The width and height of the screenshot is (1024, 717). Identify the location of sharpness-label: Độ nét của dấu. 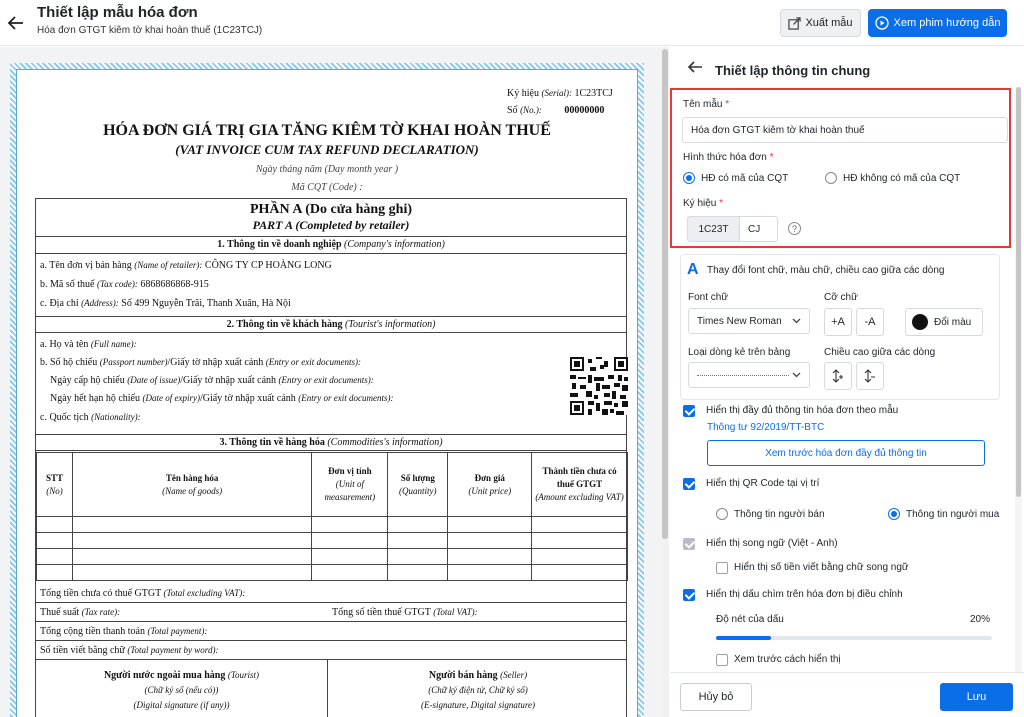
(750, 619).